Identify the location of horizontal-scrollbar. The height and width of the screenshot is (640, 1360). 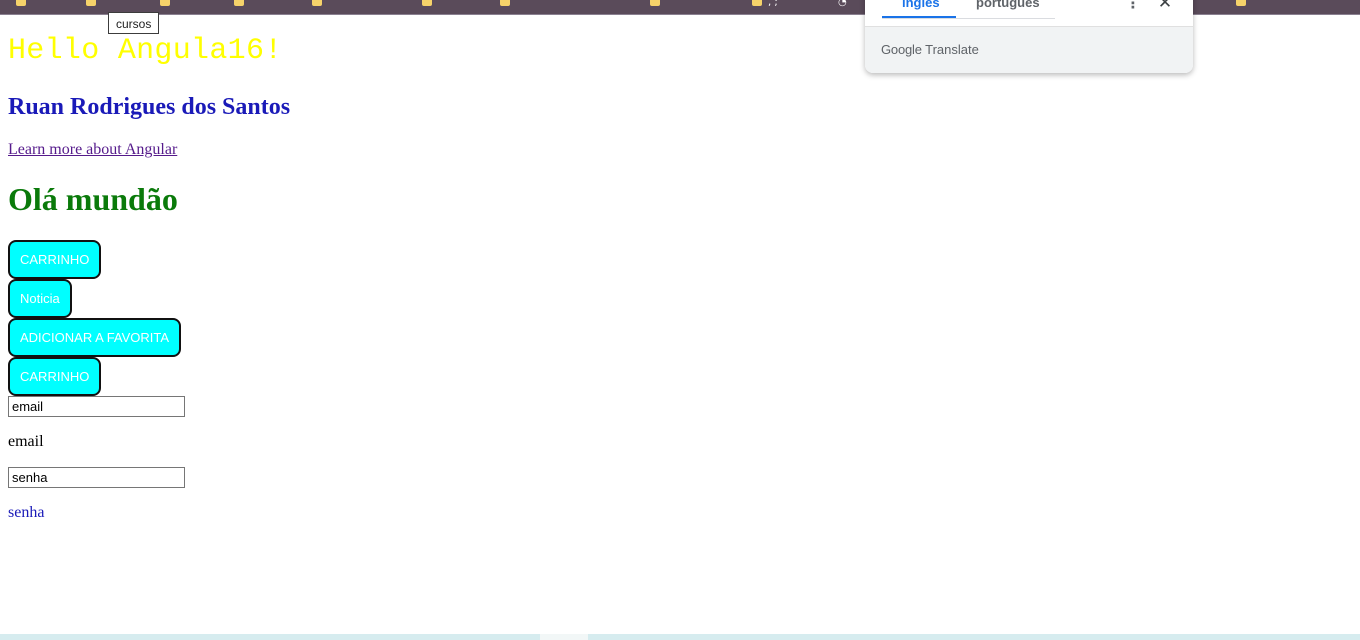
(680, 637).